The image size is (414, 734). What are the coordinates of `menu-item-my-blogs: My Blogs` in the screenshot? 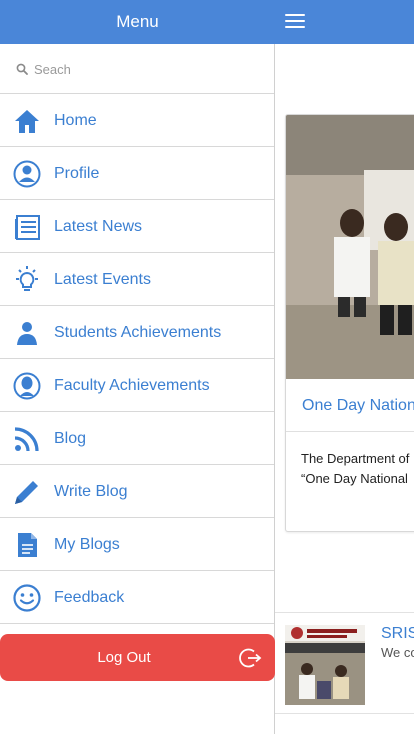 It's located at (137, 544).